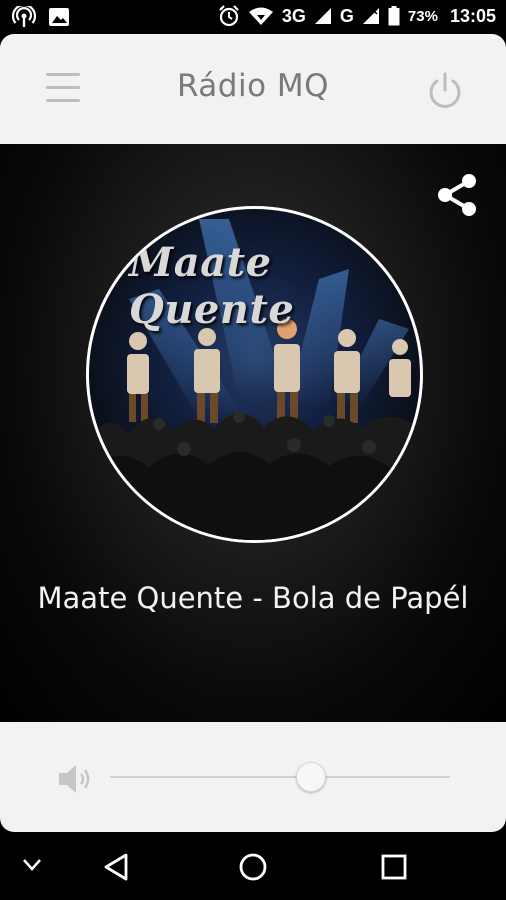 The image size is (506, 900). What do you see at coordinates (116, 867) in the screenshot?
I see `back-icon` at bounding box center [116, 867].